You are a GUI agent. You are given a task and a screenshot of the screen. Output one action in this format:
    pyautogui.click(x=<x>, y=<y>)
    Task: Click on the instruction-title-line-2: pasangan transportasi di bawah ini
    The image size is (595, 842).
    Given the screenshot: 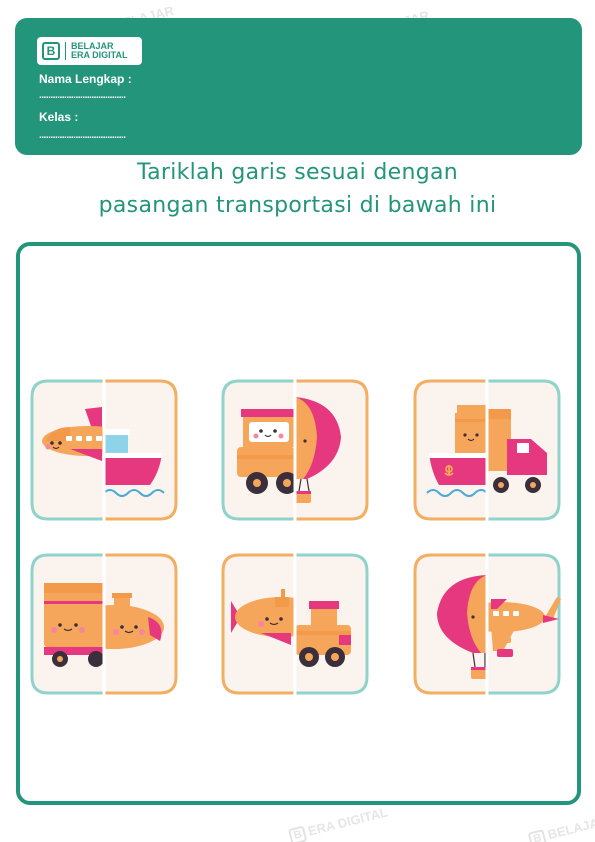 What is the action you would take?
    pyautogui.click(x=297, y=205)
    